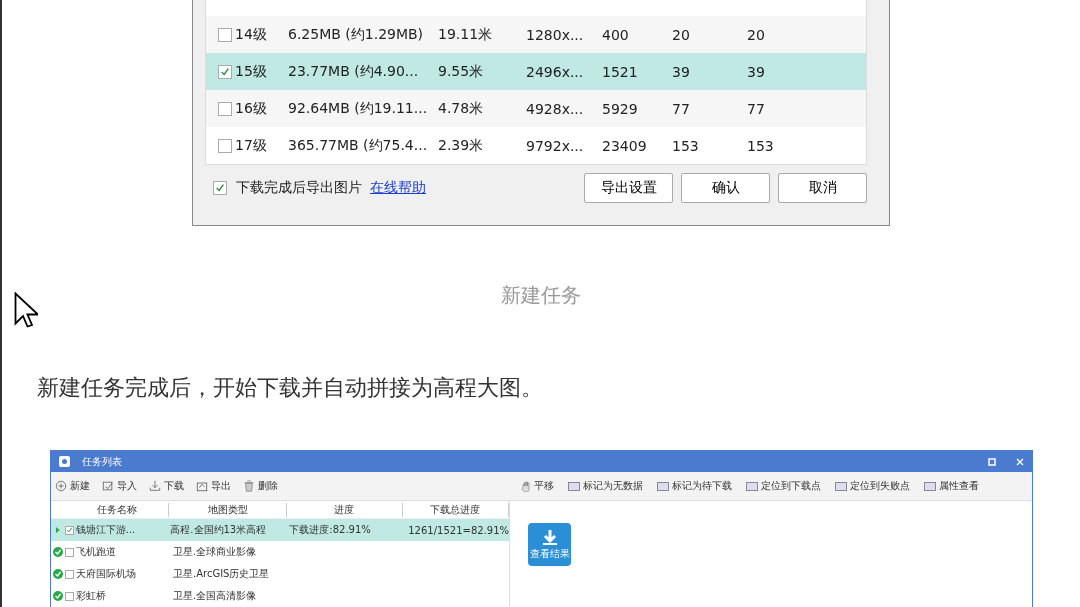 The height and width of the screenshot is (607, 1080). Describe the element at coordinates (215, 596) in the screenshot. I see `table-cell-text: 卫星.全国高清影像` at that location.